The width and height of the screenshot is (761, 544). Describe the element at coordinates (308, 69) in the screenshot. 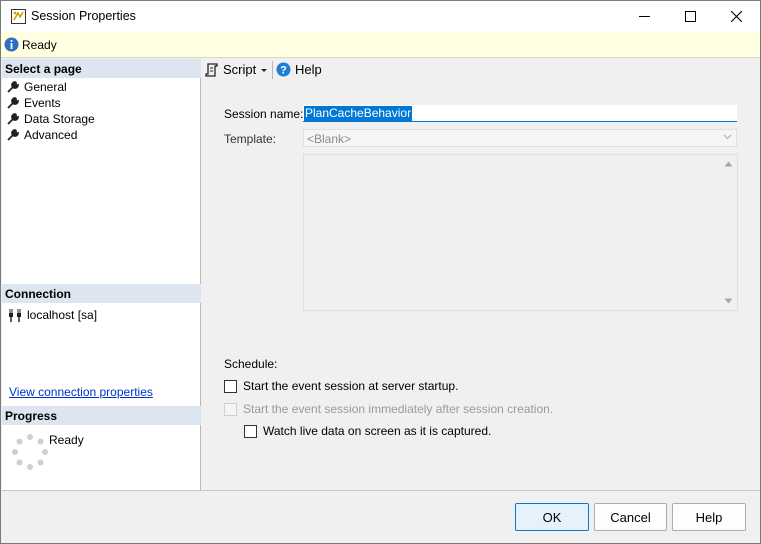

I see `help-label: Help` at that location.